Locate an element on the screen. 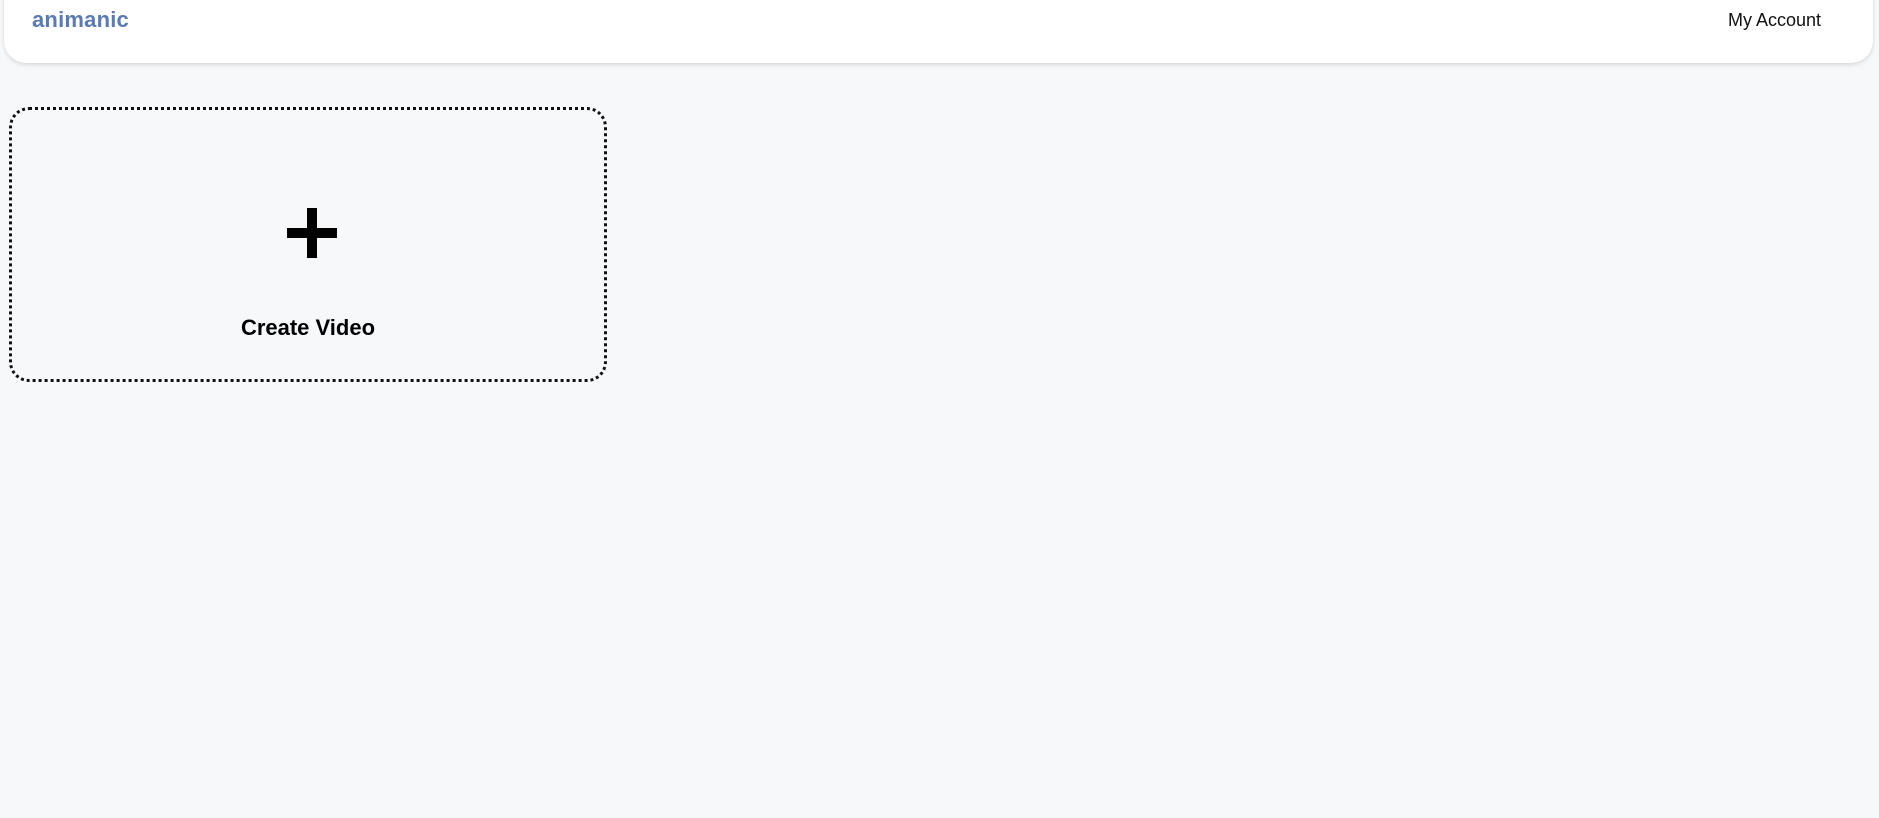  create-video-label: Create Video is located at coordinates (308, 327).